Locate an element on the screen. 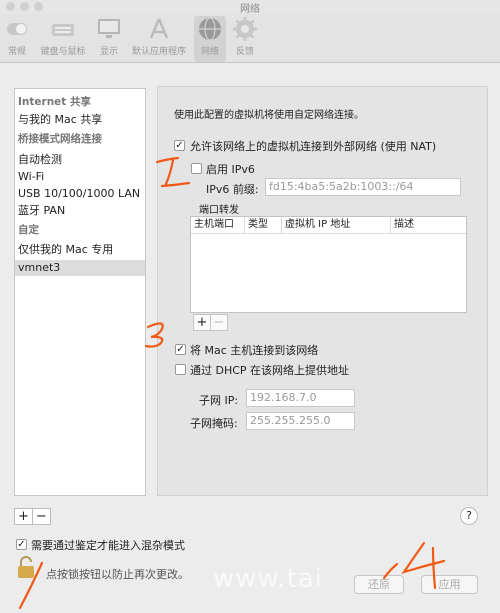 The width and height of the screenshot is (500, 613). annotation-stroke-4c is located at coordinates (390, 571).